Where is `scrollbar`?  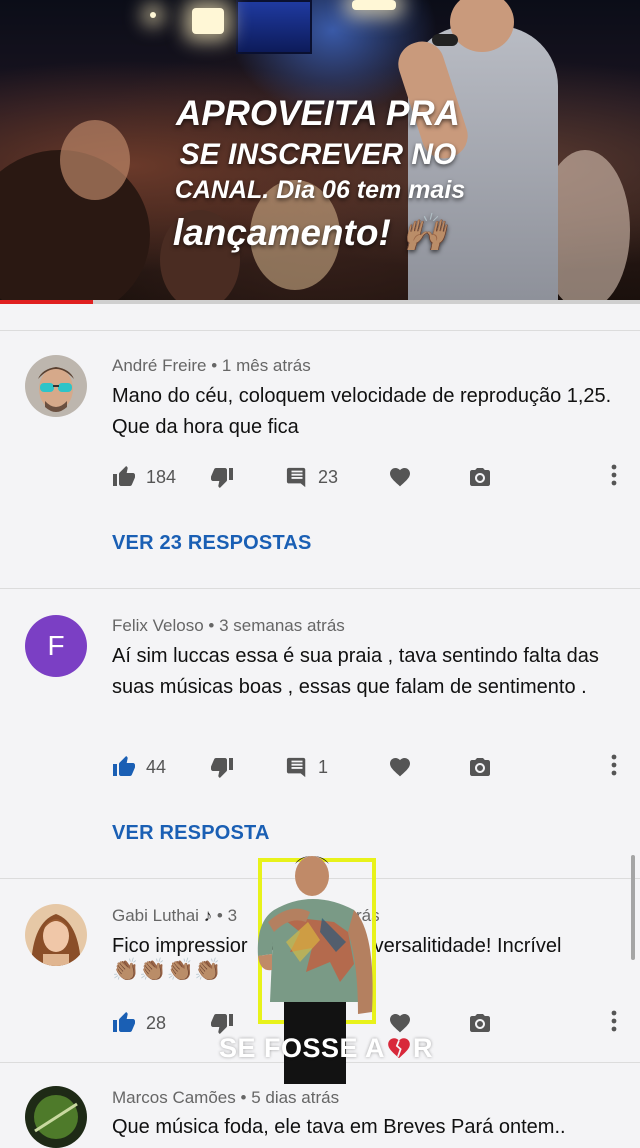 scrollbar is located at coordinates (633, 907).